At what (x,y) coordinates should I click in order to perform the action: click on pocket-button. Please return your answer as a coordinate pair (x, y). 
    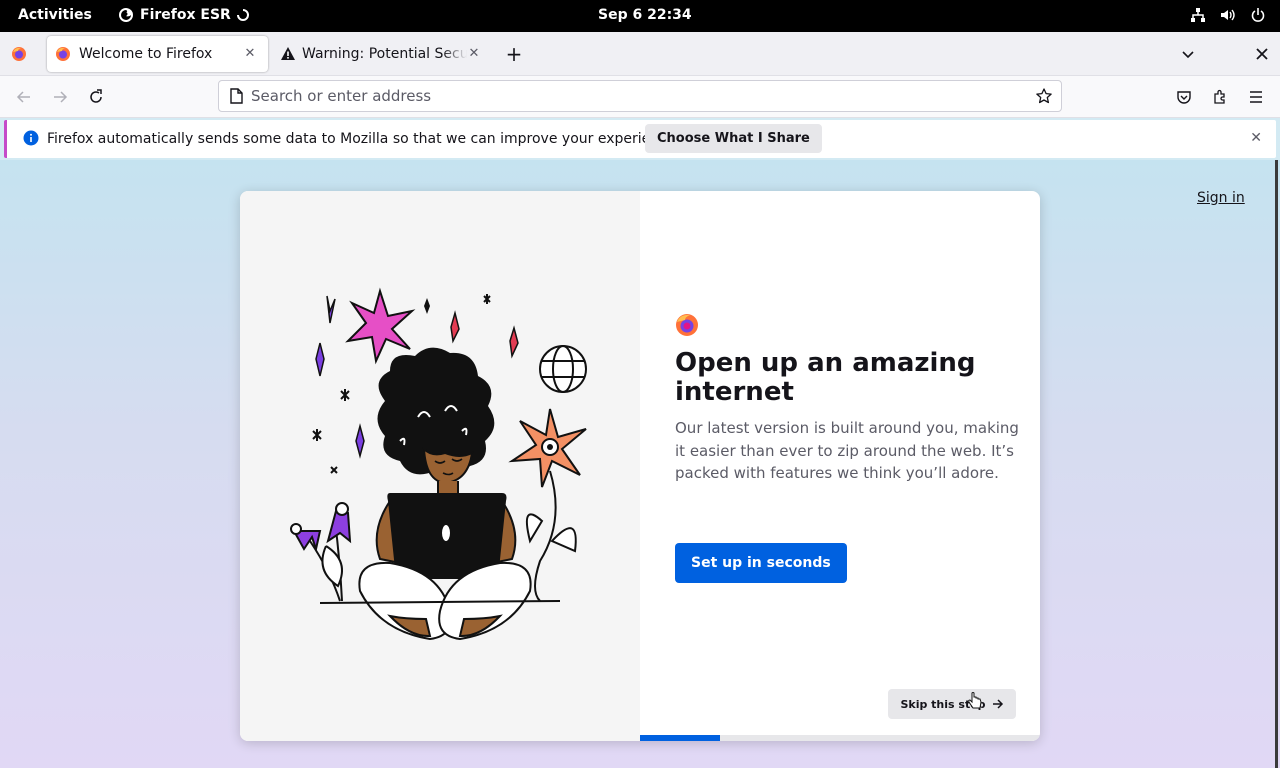
    Looking at the image, I should click on (1184, 97).